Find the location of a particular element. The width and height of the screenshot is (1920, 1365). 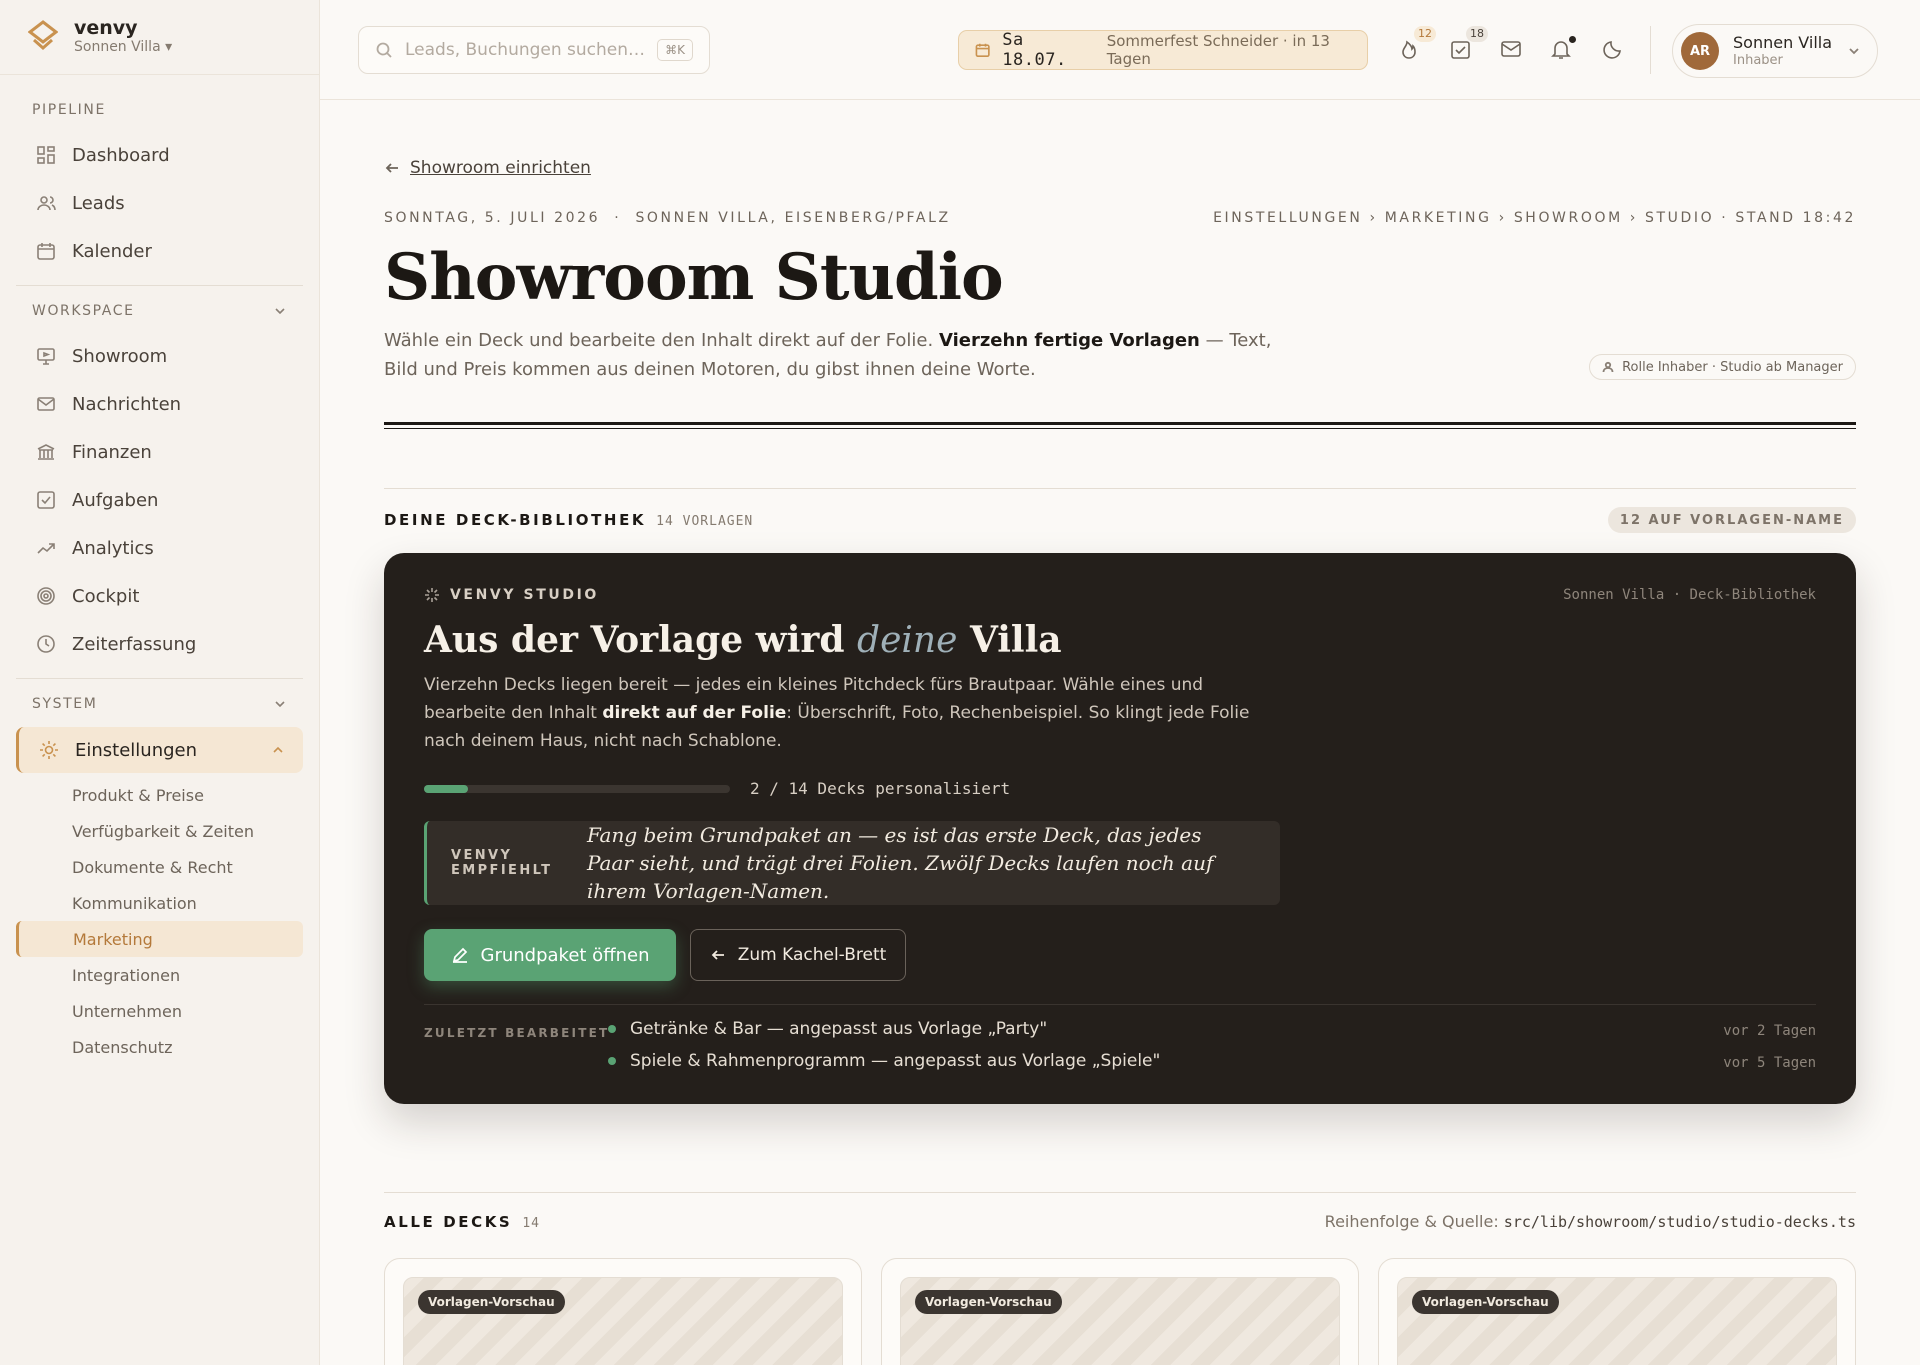

user-name: Sonnen Villa is located at coordinates (1783, 42).